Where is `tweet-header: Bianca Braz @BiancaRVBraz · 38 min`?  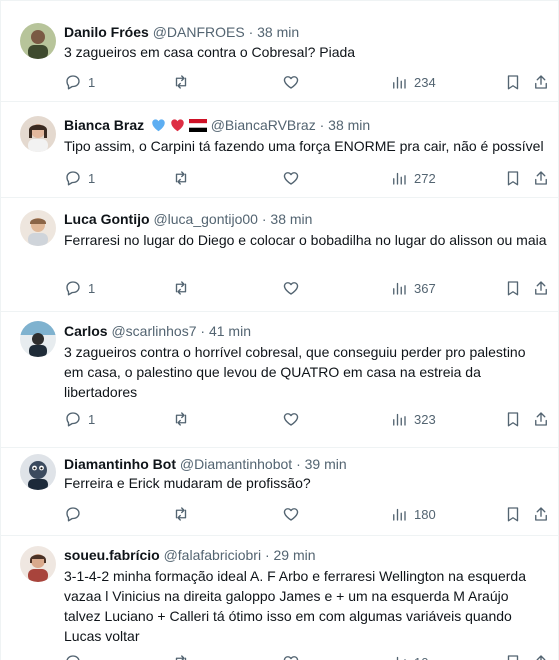 tweet-header: Bianca Braz @BiancaRVBraz · 38 min is located at coordinates (217, 126).